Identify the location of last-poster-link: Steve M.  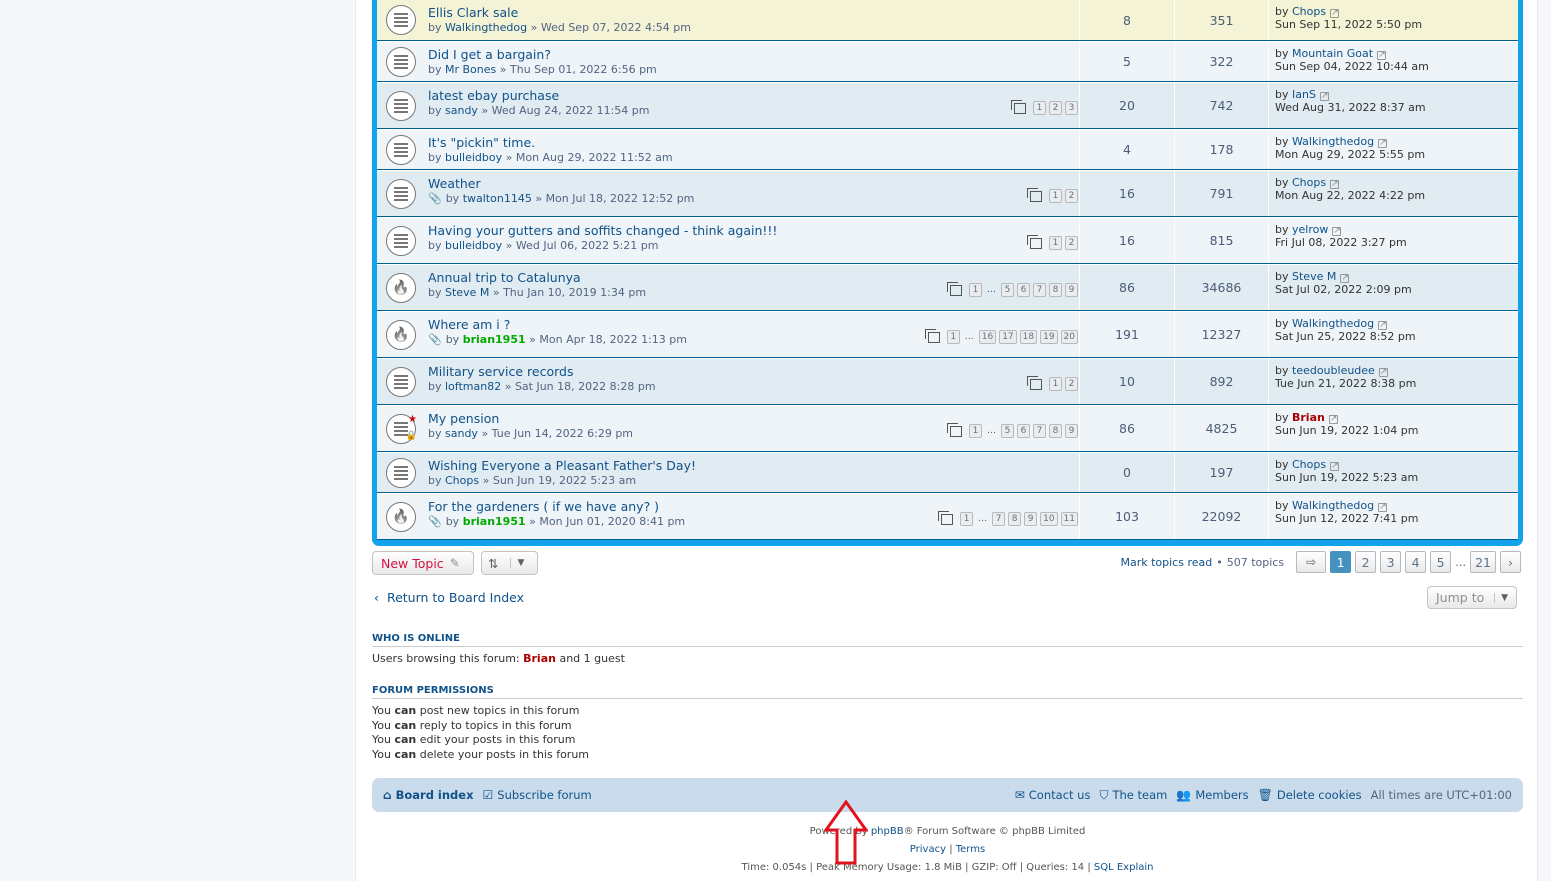
(1314, 276).